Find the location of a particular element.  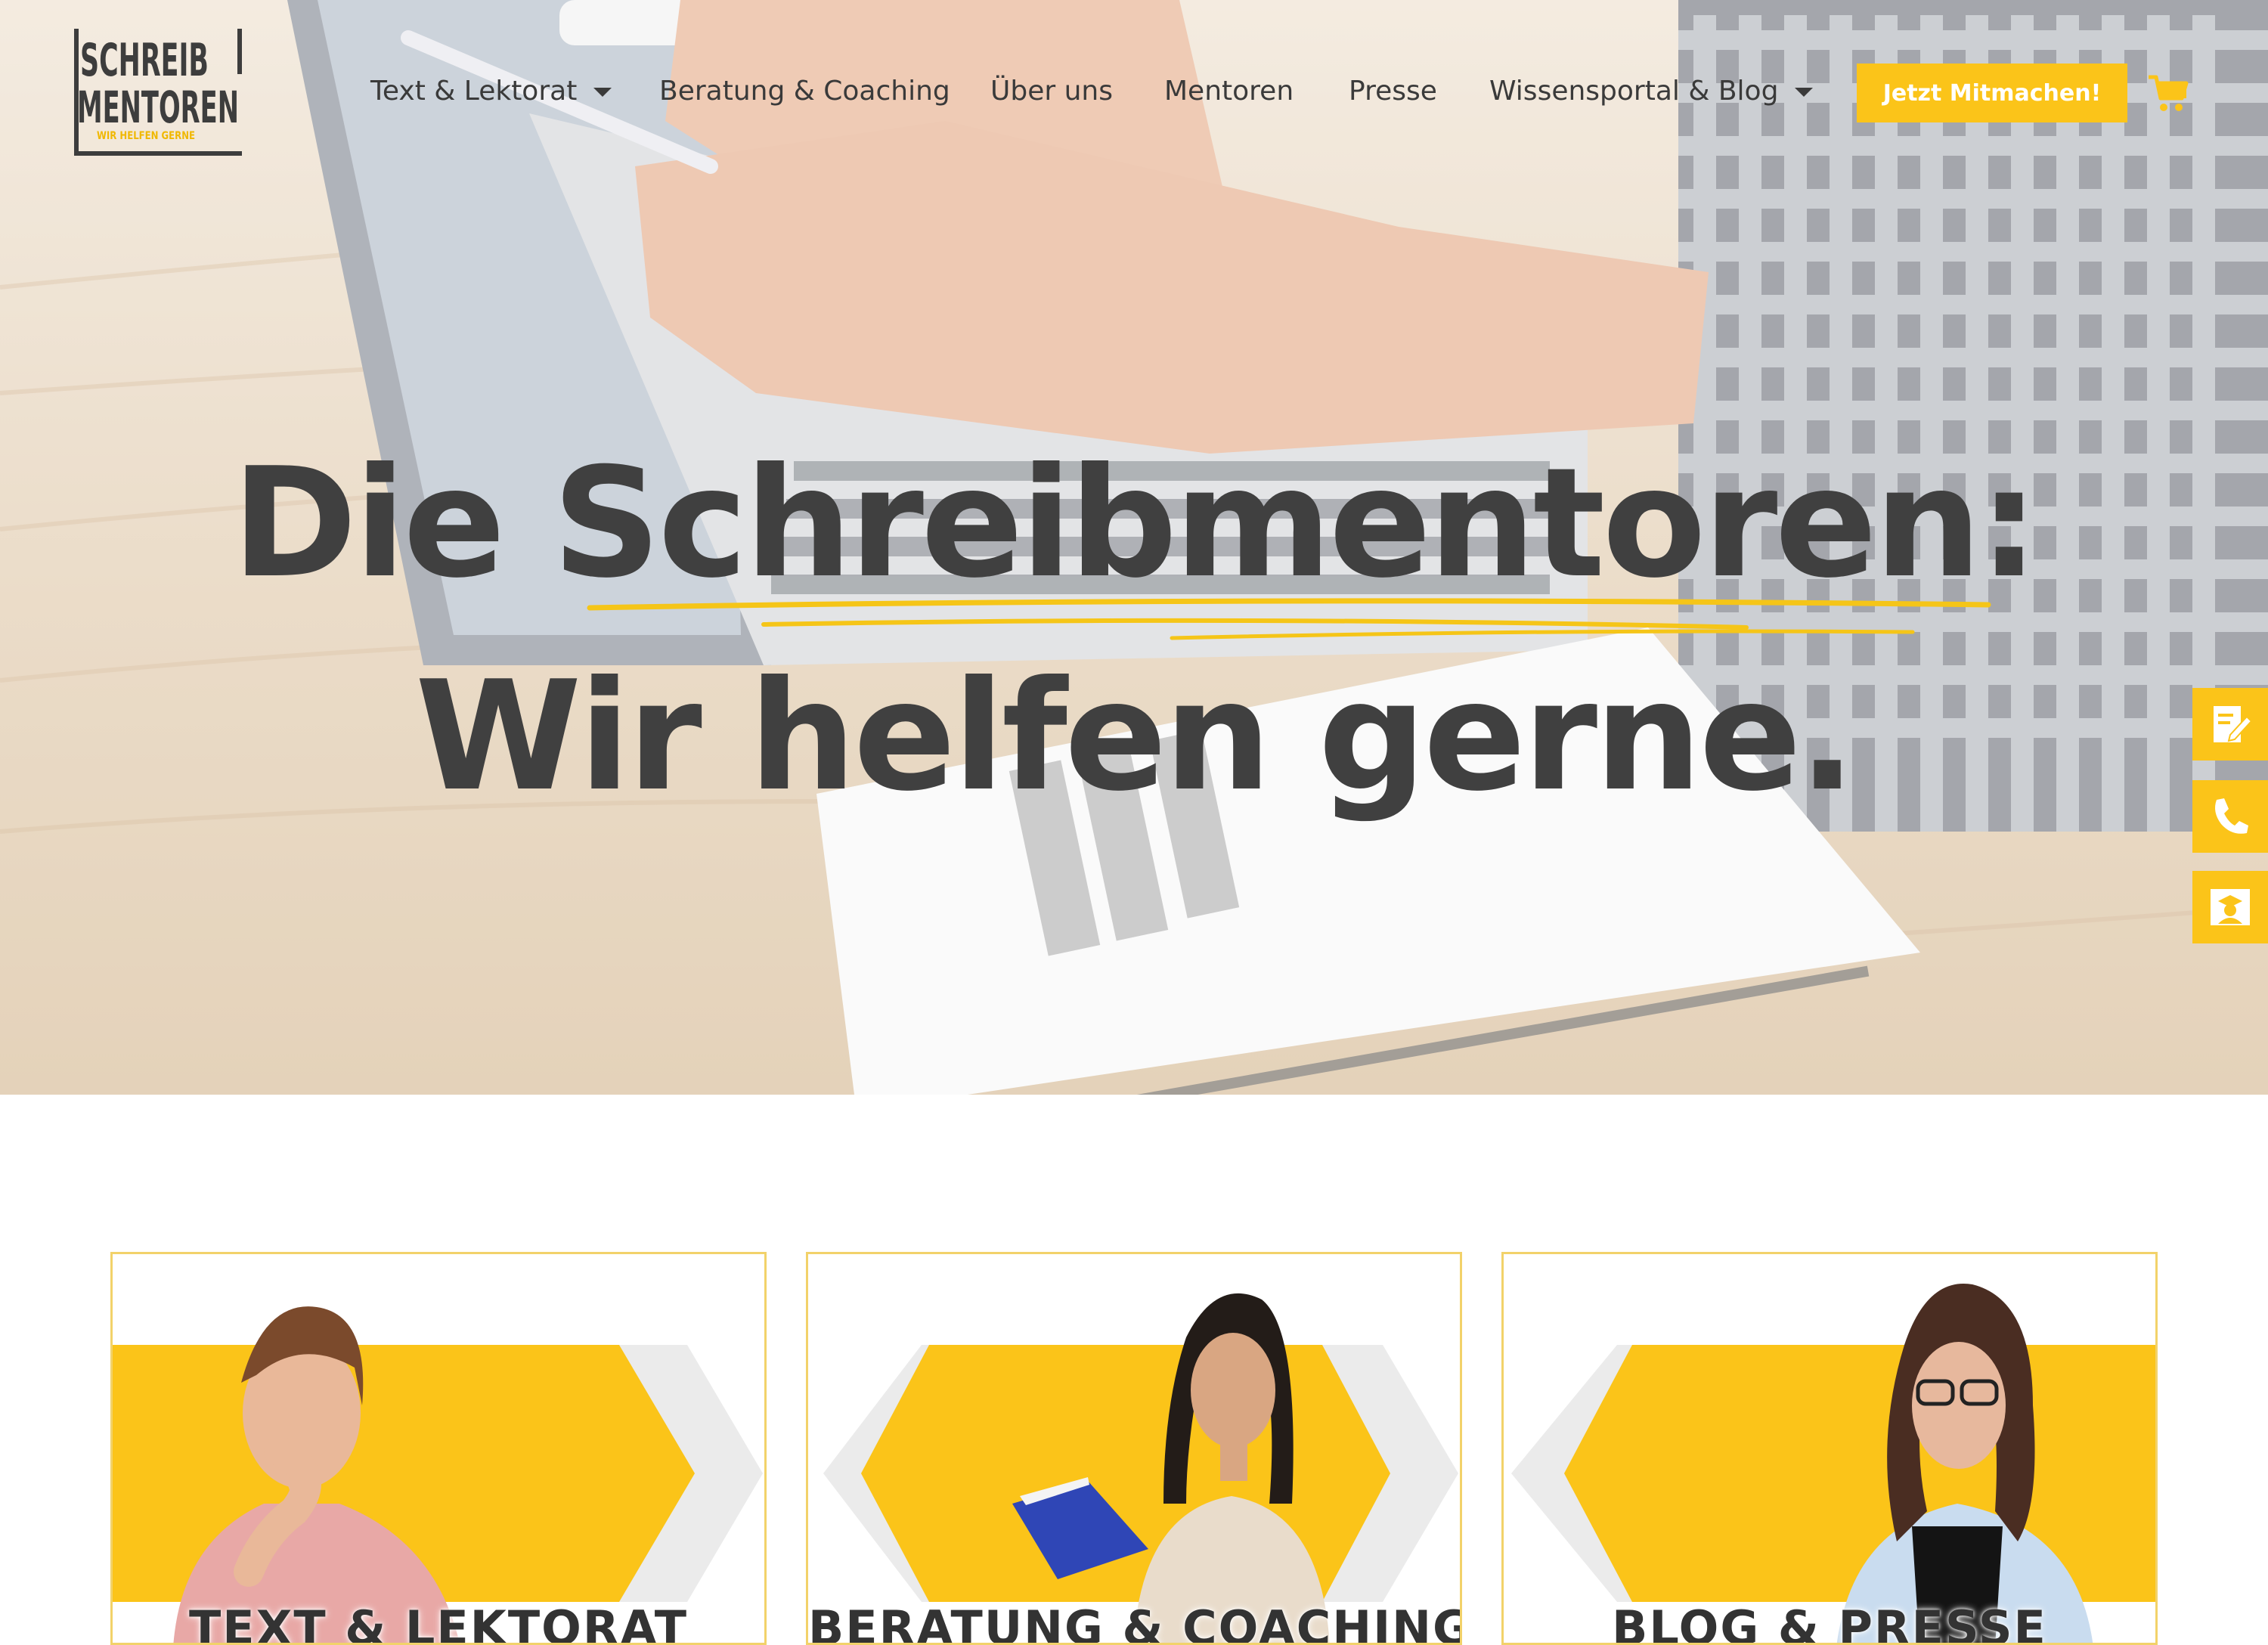

nav-item-wissensportal-blog: Wissensportal & Blog is located at coordinates (1651, 91).